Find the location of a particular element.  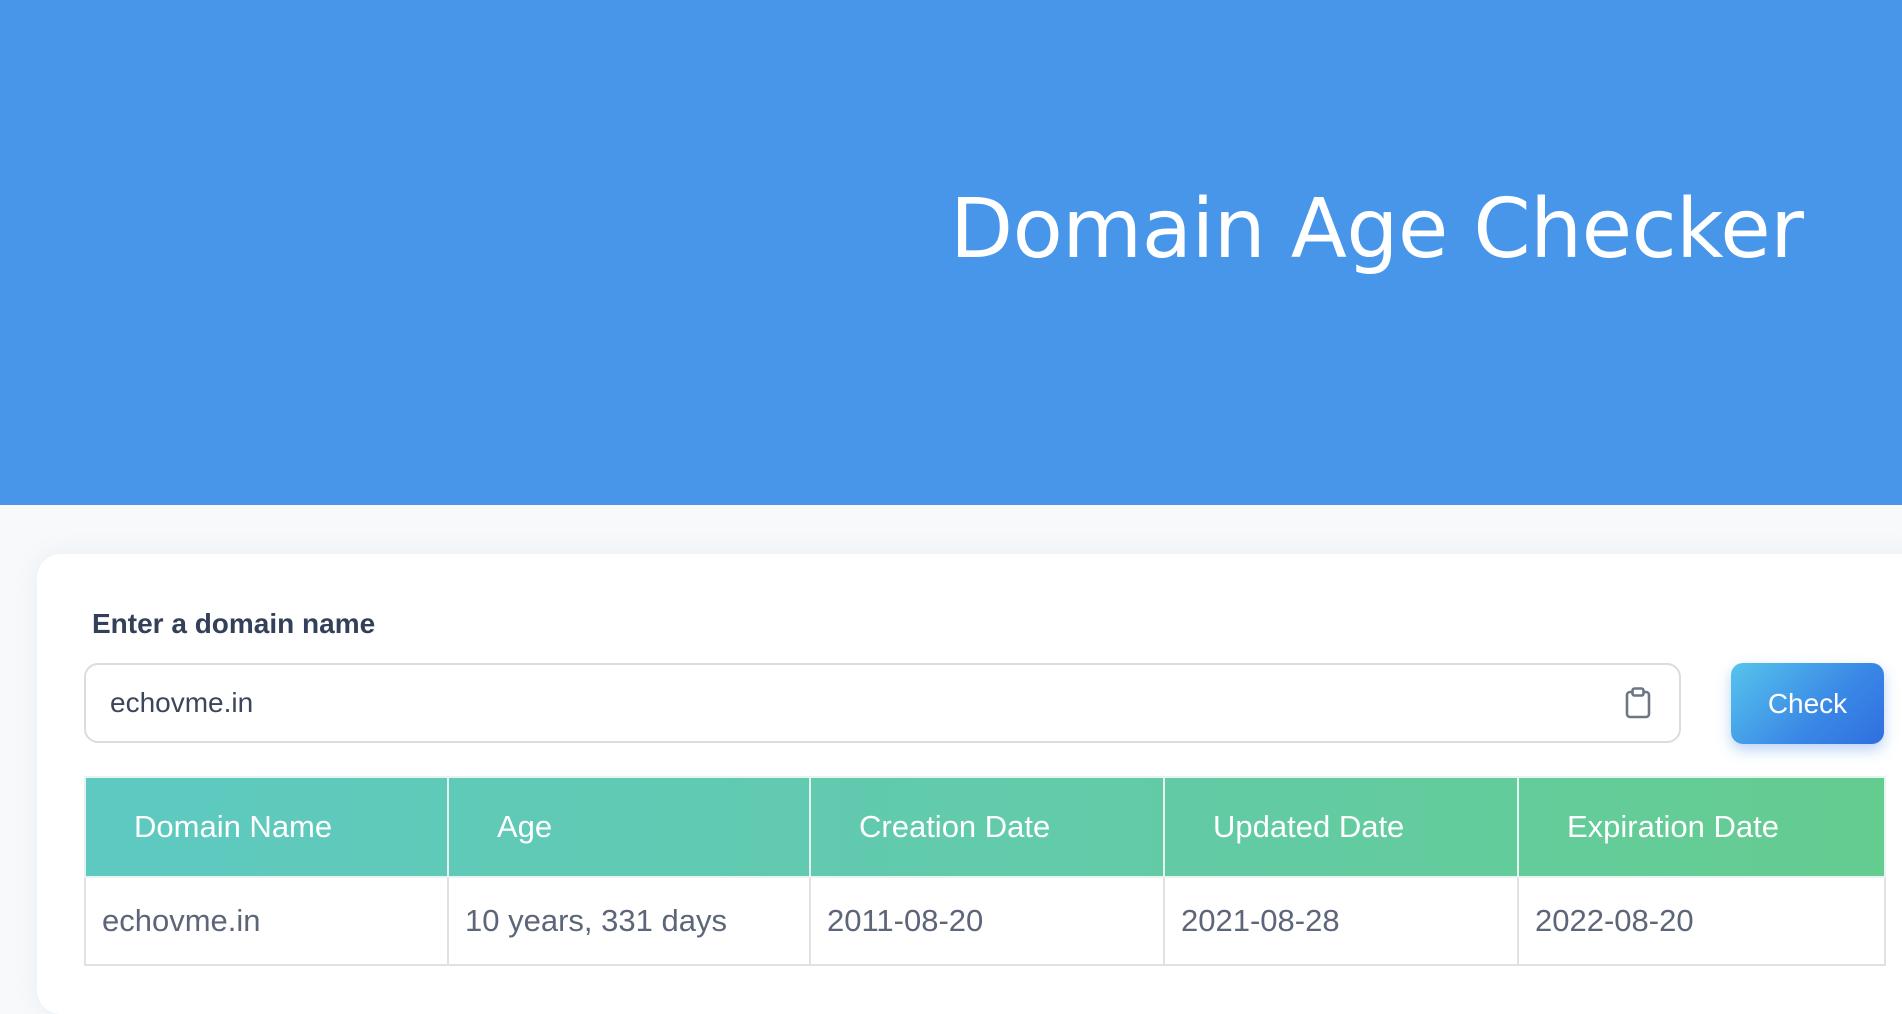

column-header-expiration-date: Expiration Date is located at coordinates (1701, 827).